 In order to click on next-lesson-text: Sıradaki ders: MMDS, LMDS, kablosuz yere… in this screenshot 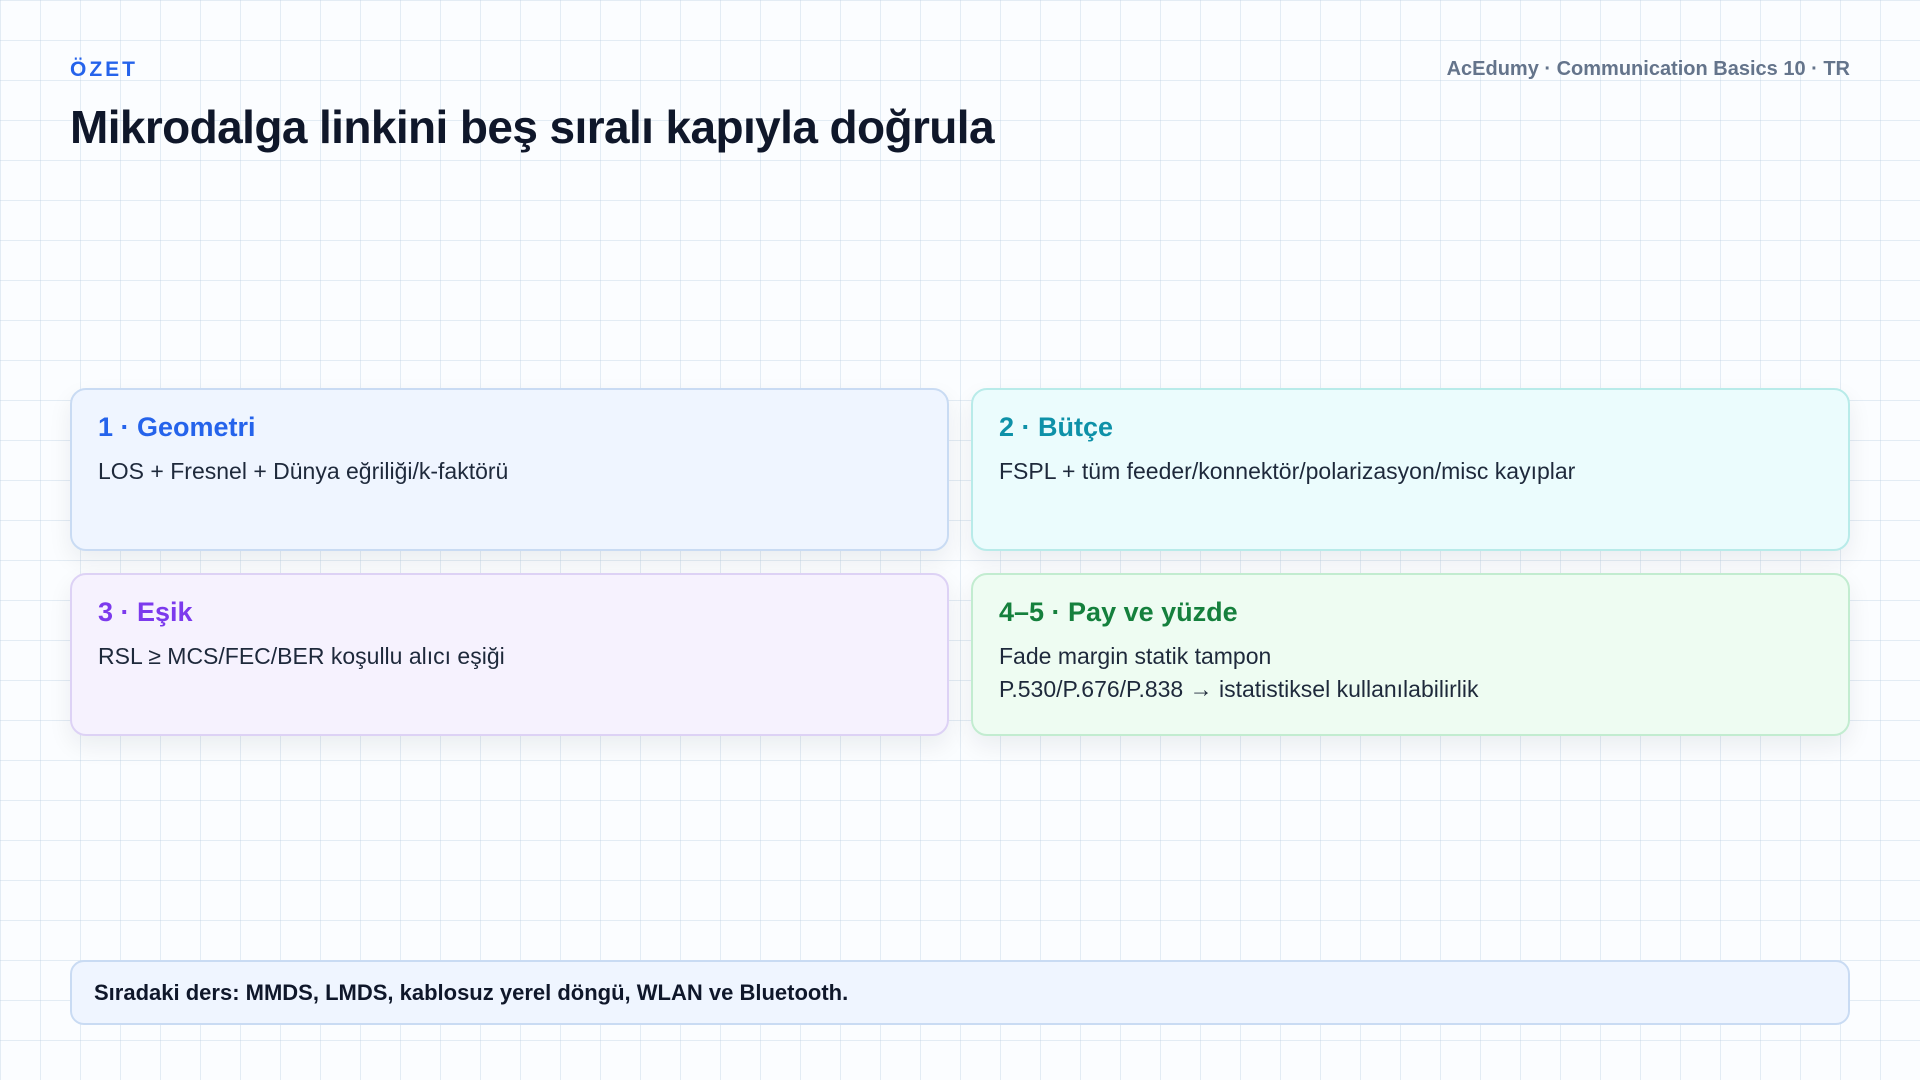, I will do `click(471, 992)`.